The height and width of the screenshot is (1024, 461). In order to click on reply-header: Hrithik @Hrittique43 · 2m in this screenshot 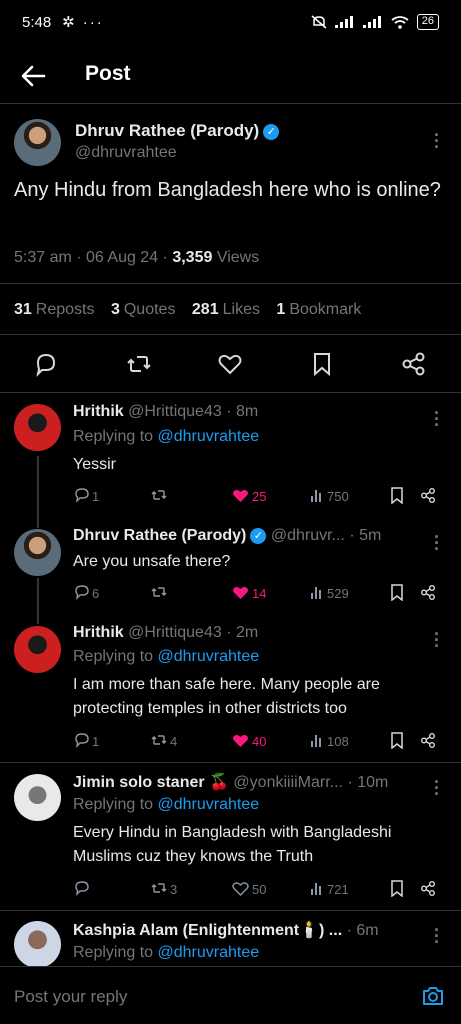, I will do `click(165, 633)`.